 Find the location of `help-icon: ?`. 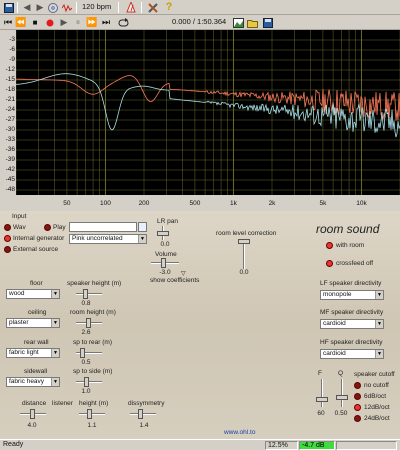

help-icon: ? is located at coordinates (169, 7).